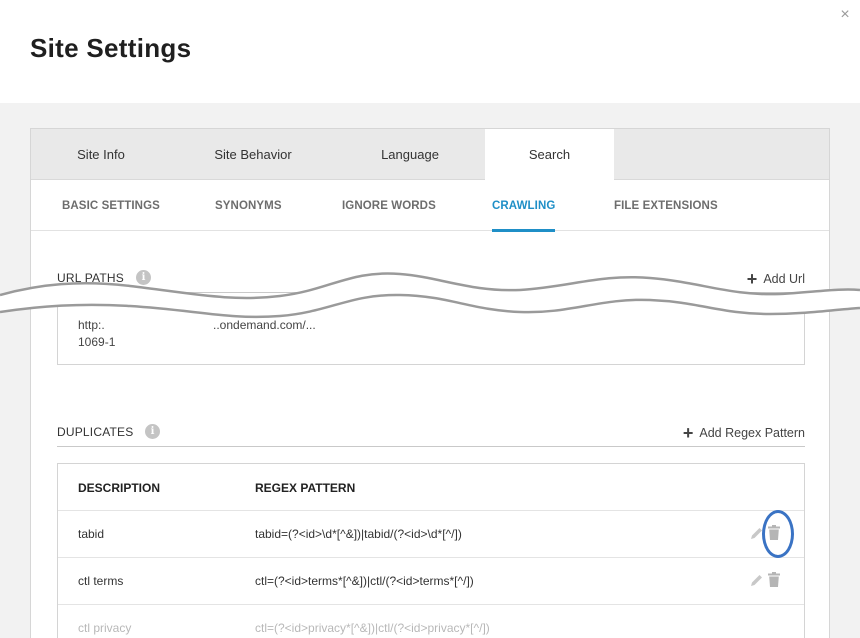 This screenshot has height=638, width=860. I want to click on duplicates-title: DUPLICATES, so click(95, 432).